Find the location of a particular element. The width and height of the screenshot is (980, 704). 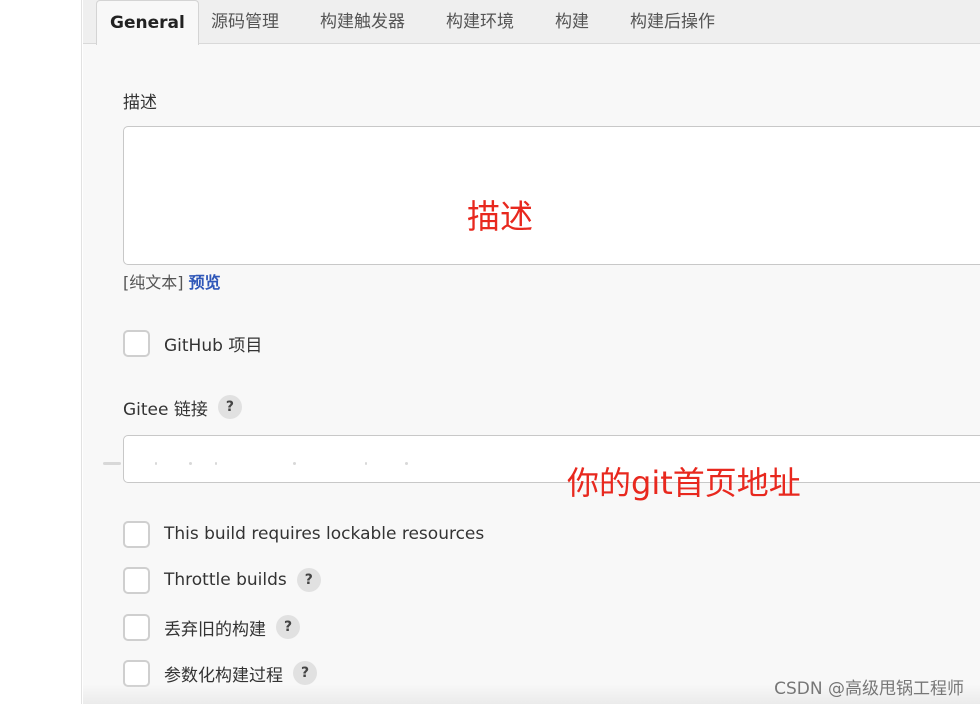

gitee-annotation: 你的git首页地址 is located at coordinates (684, 483).